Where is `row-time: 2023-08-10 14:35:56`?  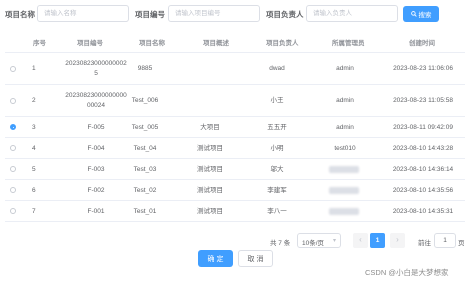
row-time: 2023-08-10 14:35:56 is located at coordinates (423, 190).